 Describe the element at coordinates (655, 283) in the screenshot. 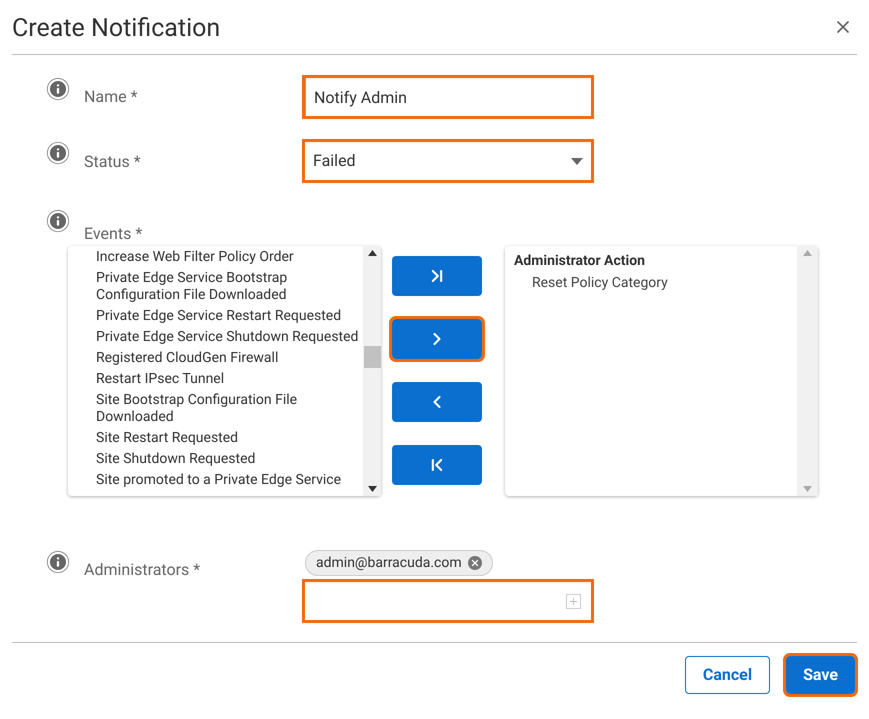

I see `event-item: Reset Policy Category` at that location.